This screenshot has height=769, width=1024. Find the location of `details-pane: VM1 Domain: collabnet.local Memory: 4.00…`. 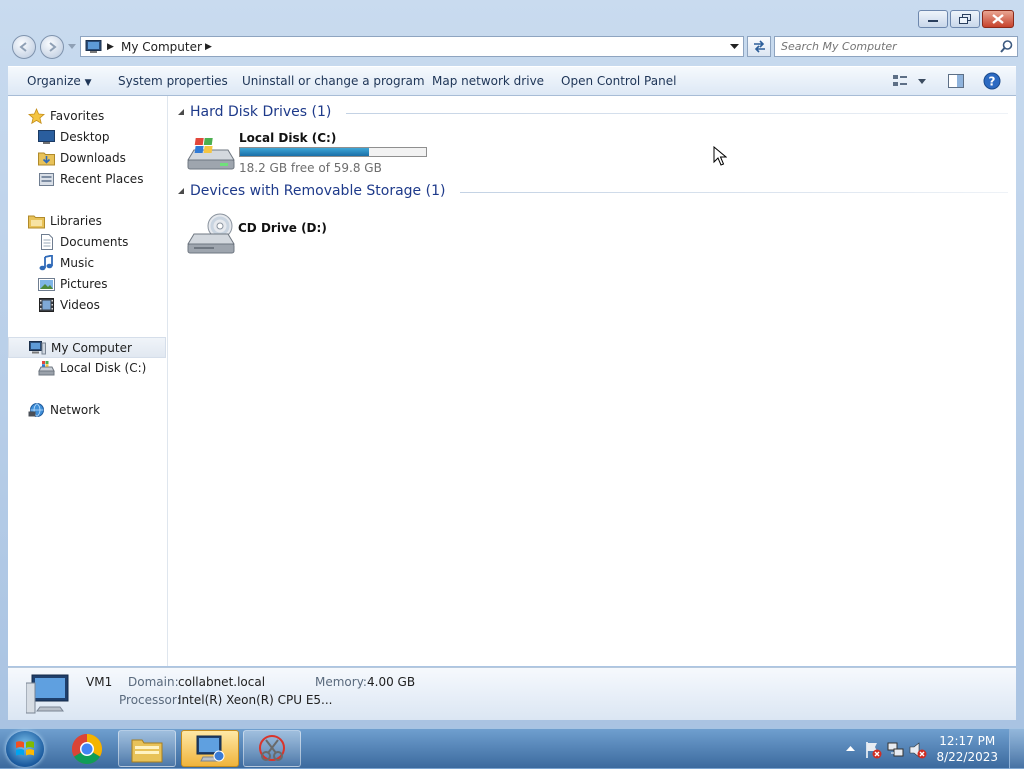

details-pane: VM1 Domain: collabnet.local Memory: 4.00… is located at coordinates (512, 693).